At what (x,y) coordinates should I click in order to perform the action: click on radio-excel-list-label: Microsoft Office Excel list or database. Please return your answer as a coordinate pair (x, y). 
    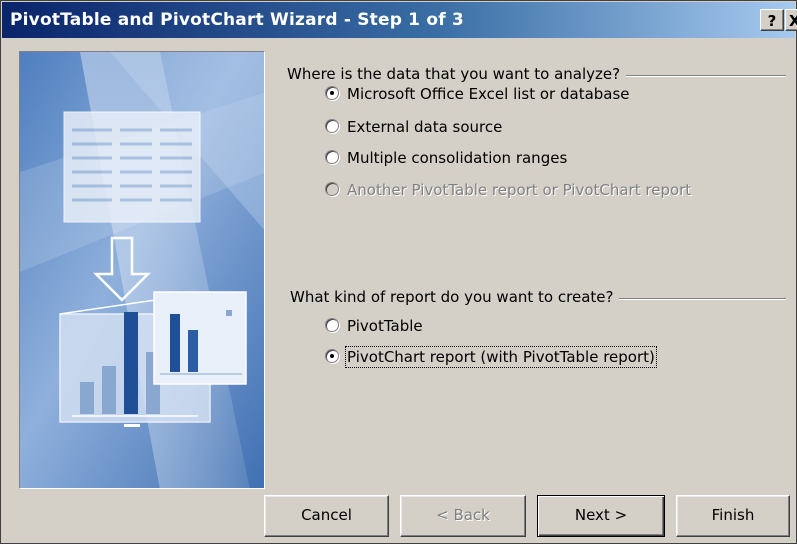
    Looking at the image, I should click on (488, 94).